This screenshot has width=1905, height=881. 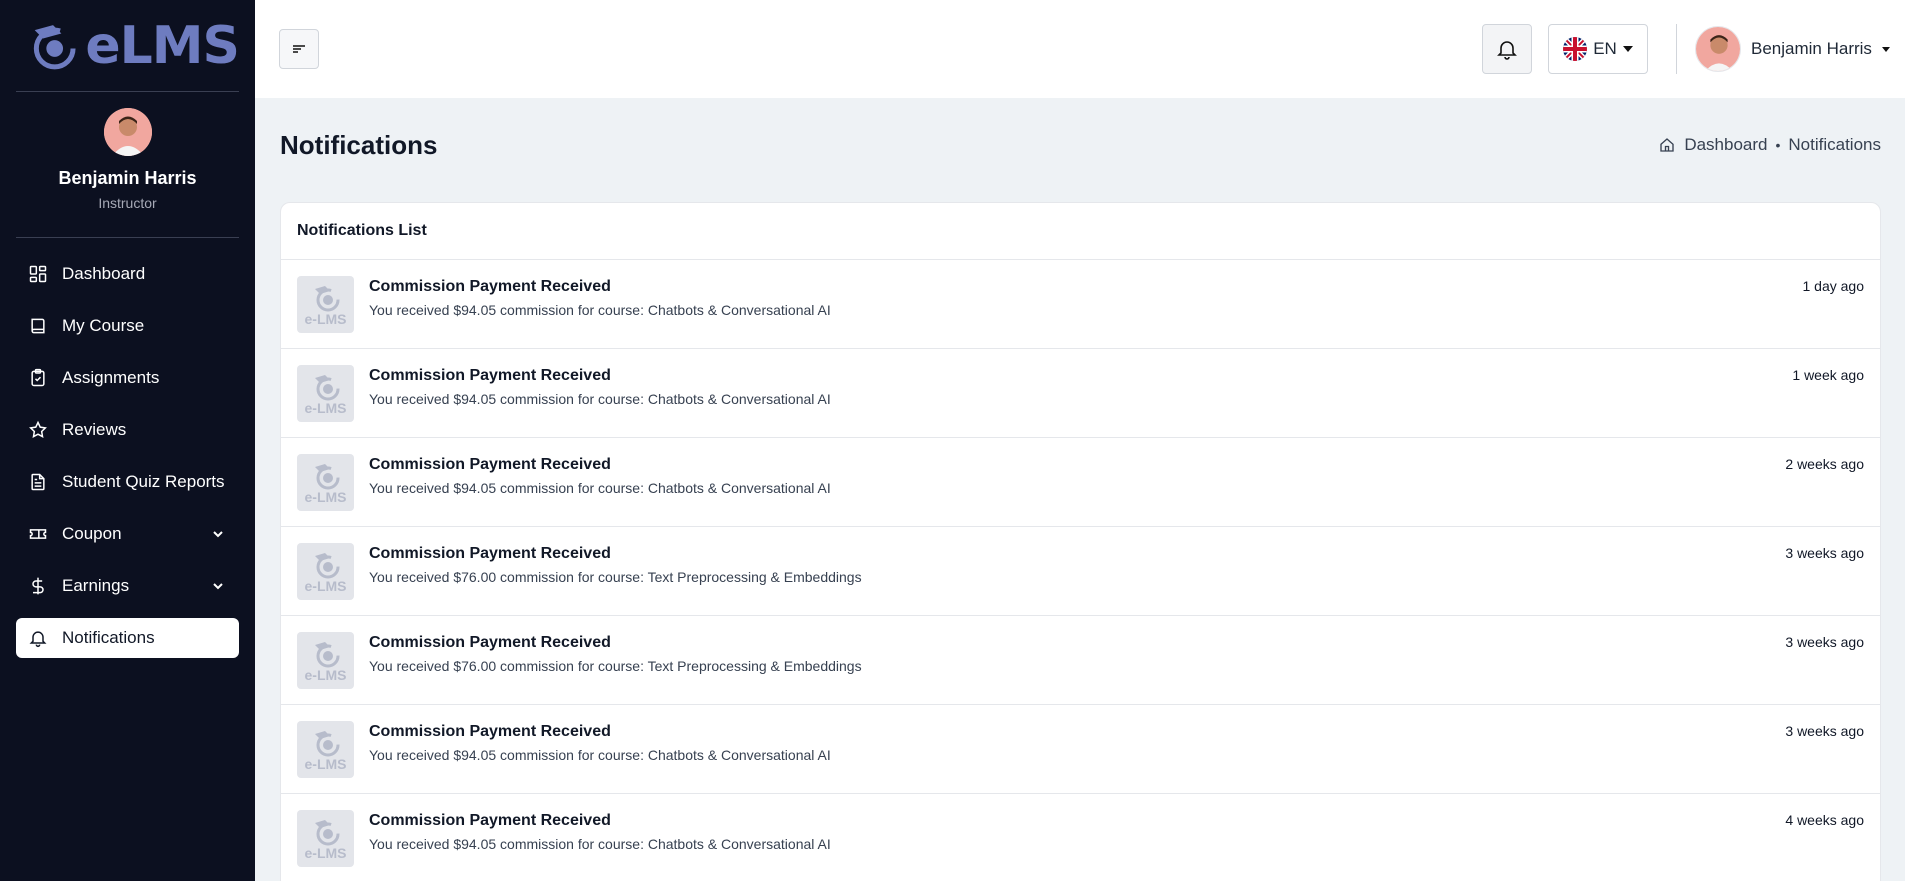 I want to click on sidebar-item-label: Notifications, so click(x=108, y=637).